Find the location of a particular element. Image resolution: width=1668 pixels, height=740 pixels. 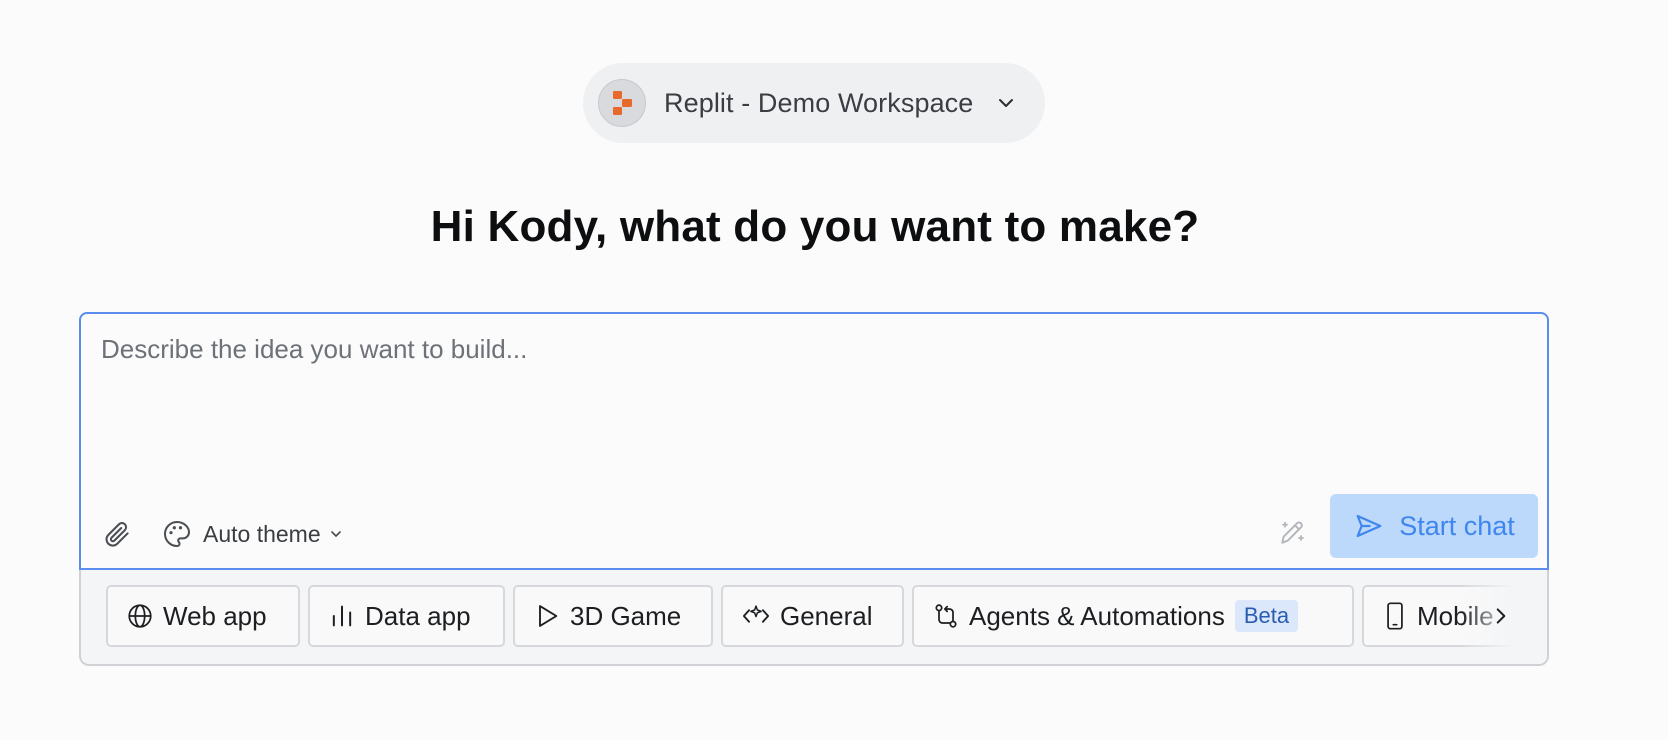

page-heading: Hi Kody, what do you want to make? is located at coordinates (815, 226).